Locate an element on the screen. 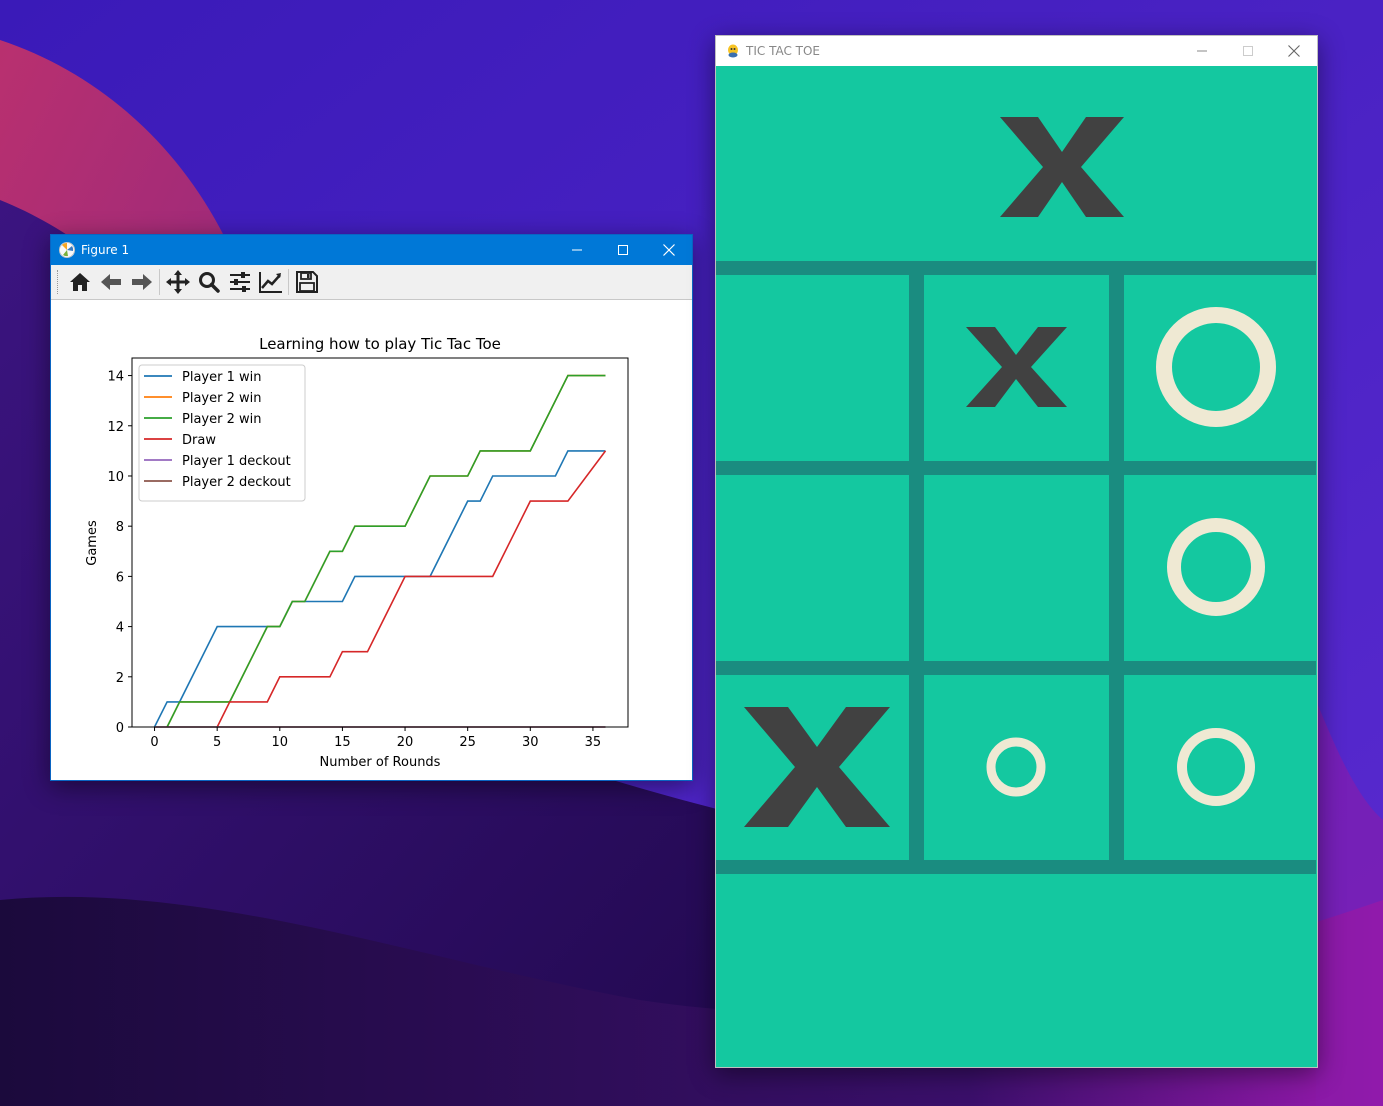  x-tick-label: 0 is located at coordinates (154, 742).